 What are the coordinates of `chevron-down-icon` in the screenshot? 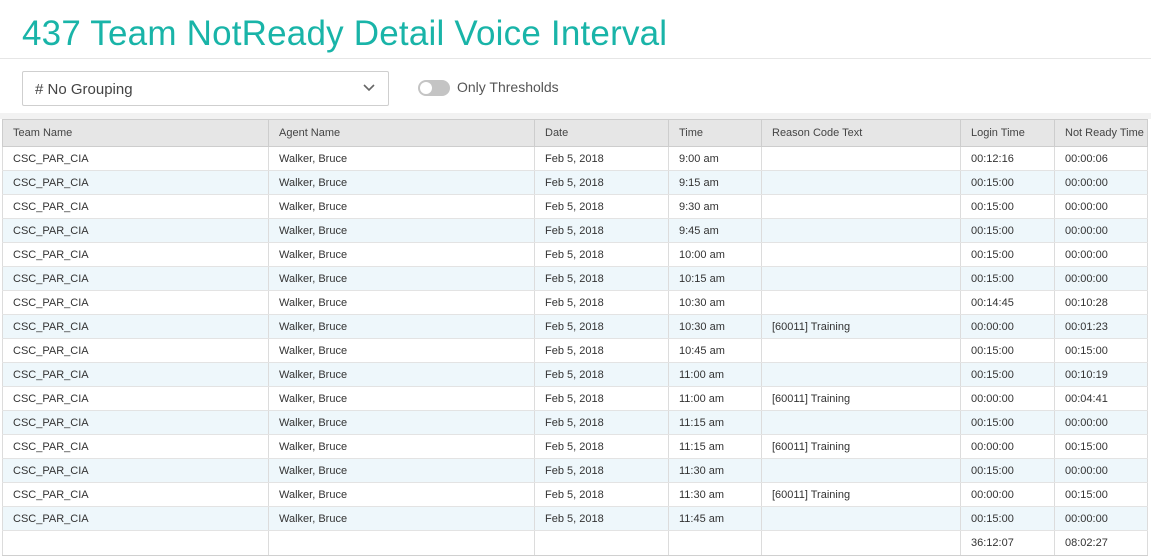 It's located at (369, 88).